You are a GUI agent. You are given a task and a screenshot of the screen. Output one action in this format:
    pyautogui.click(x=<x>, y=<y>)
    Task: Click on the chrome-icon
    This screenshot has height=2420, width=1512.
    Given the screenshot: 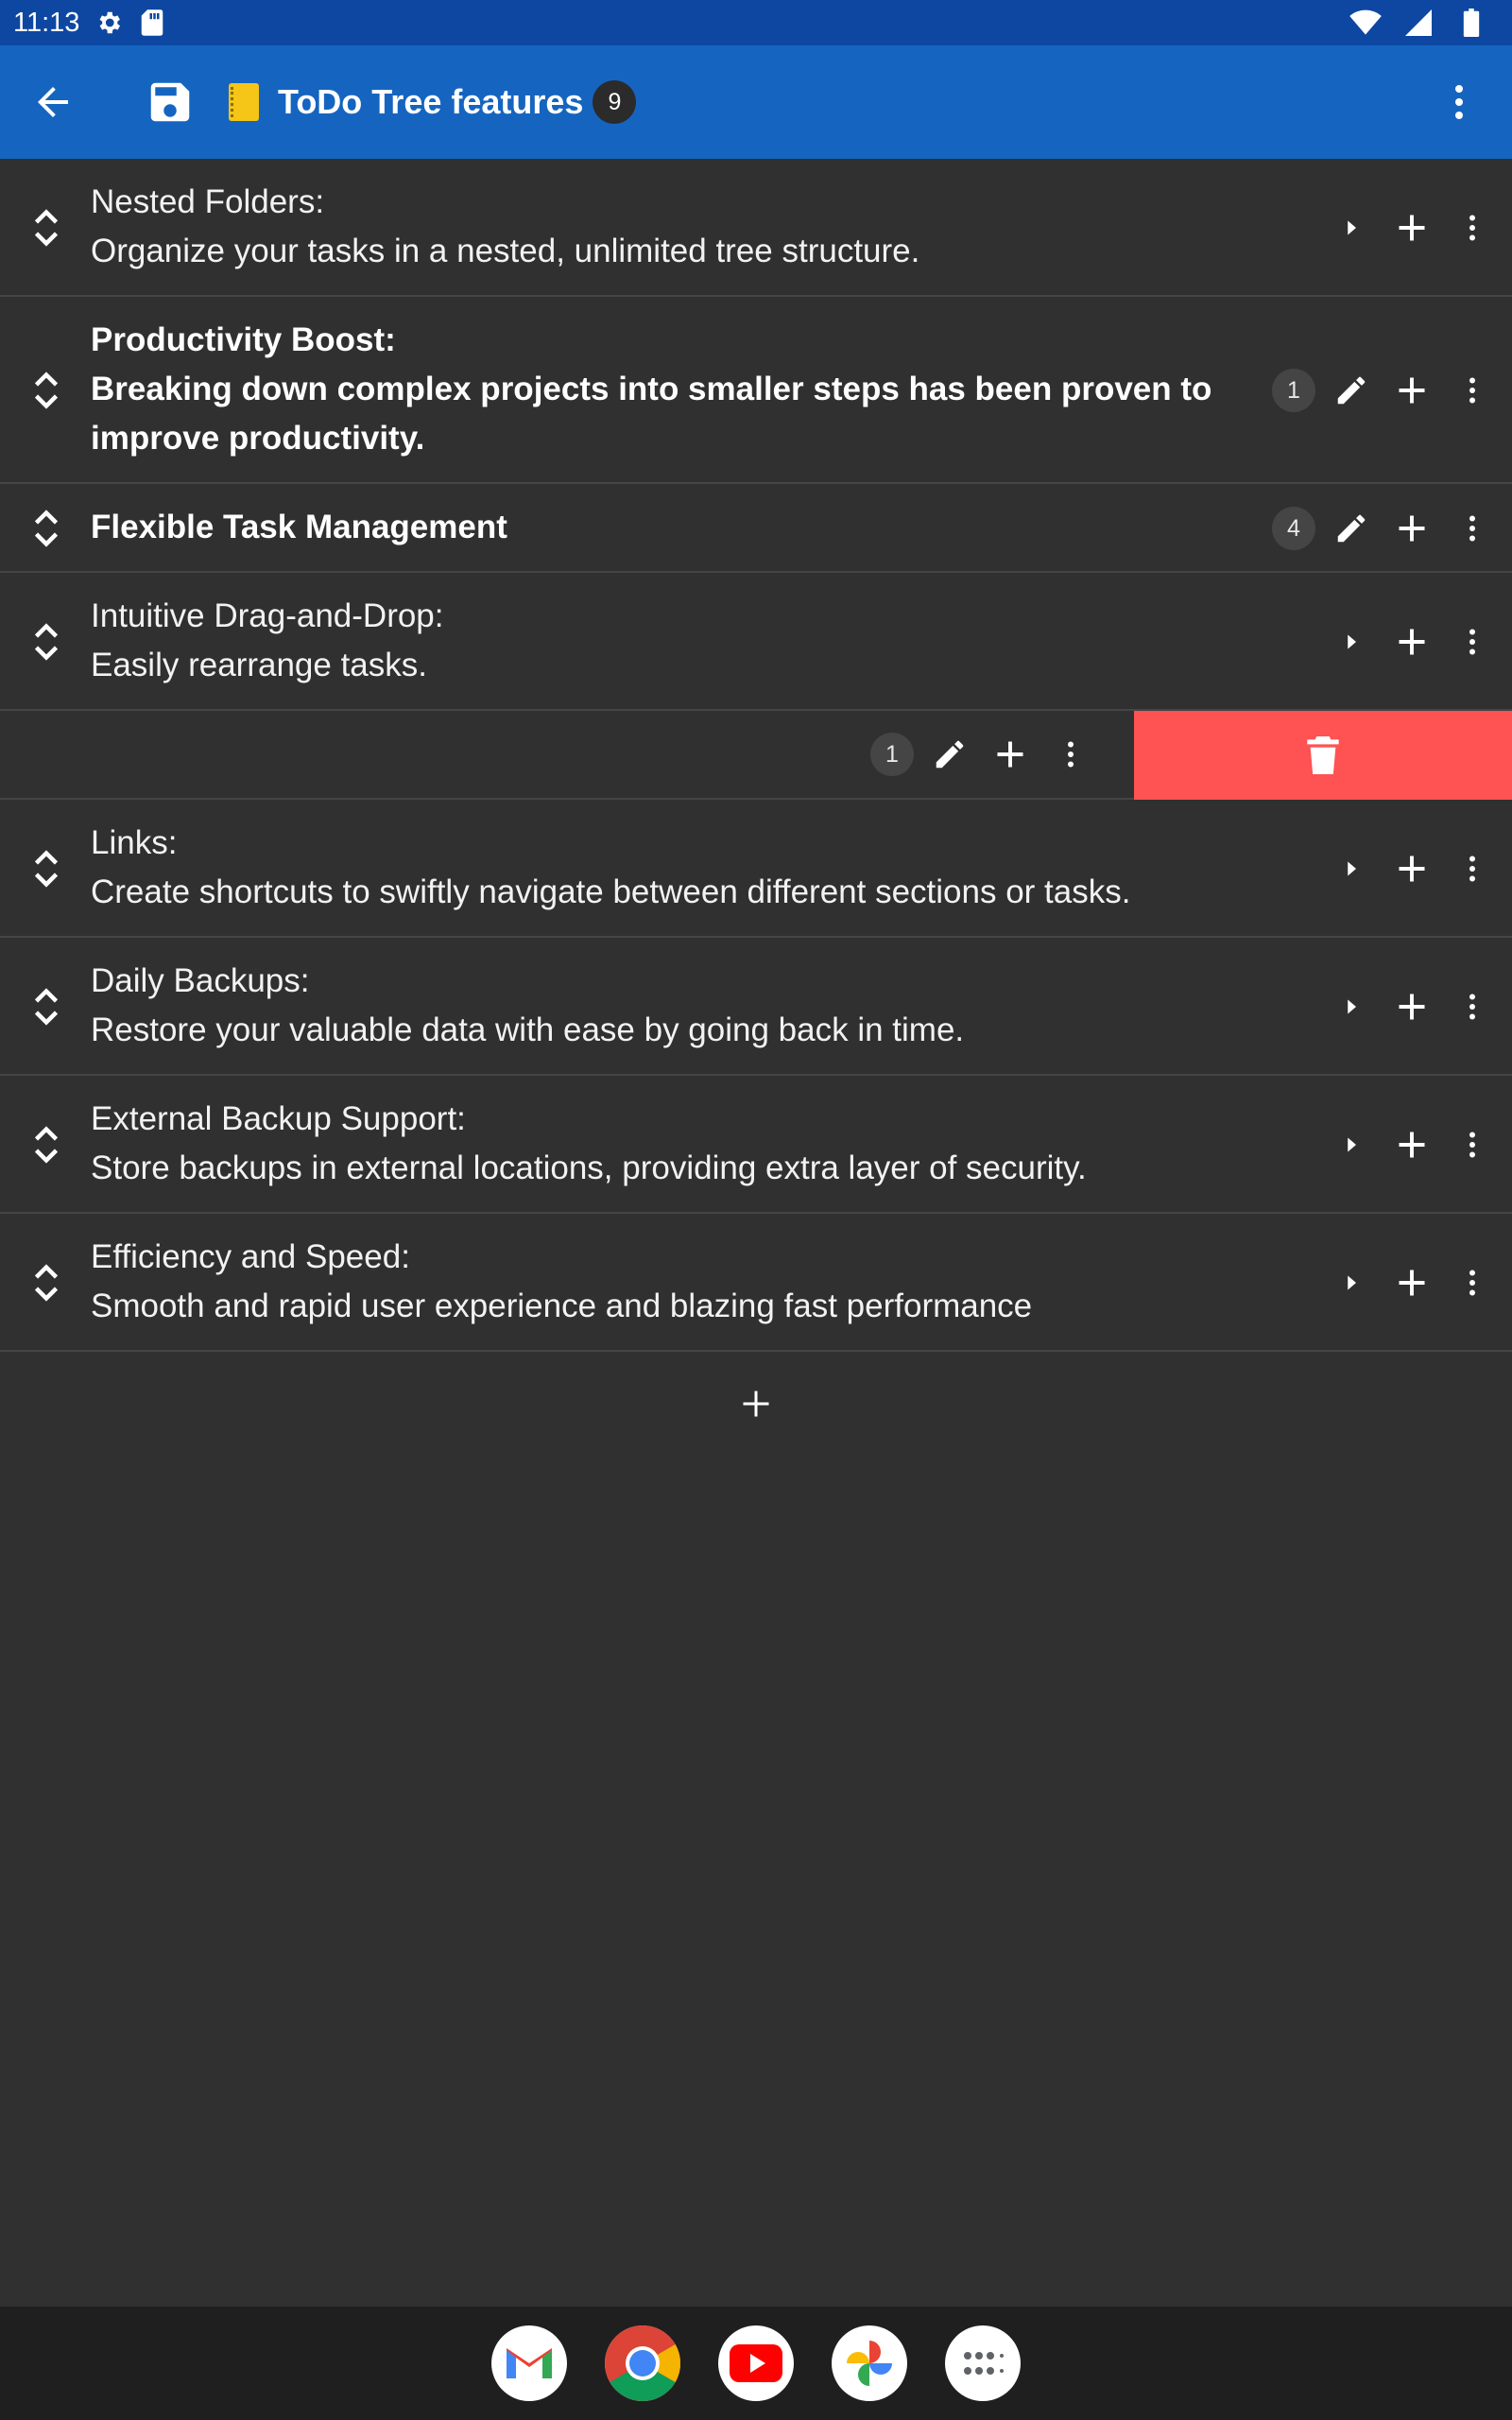 What is the action you would take?
    pyautogui.click(x=642, y=2363)
    